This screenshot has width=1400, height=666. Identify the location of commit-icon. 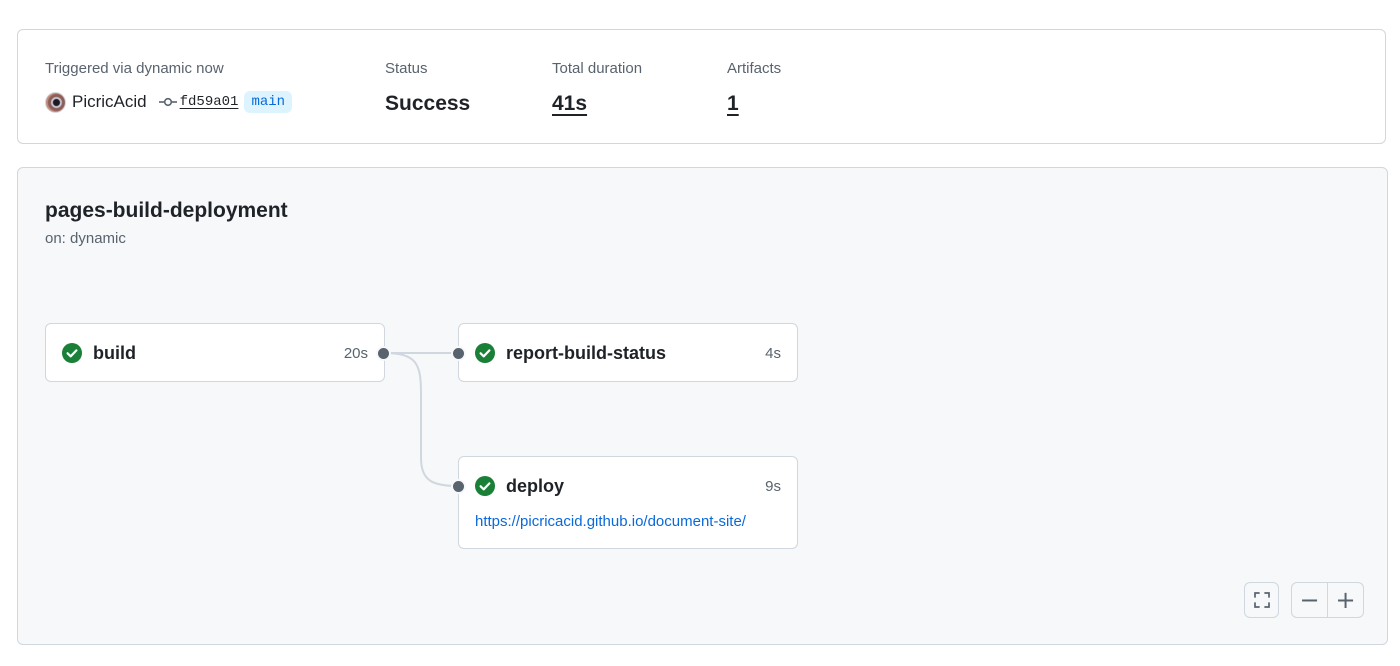
(167, 102).